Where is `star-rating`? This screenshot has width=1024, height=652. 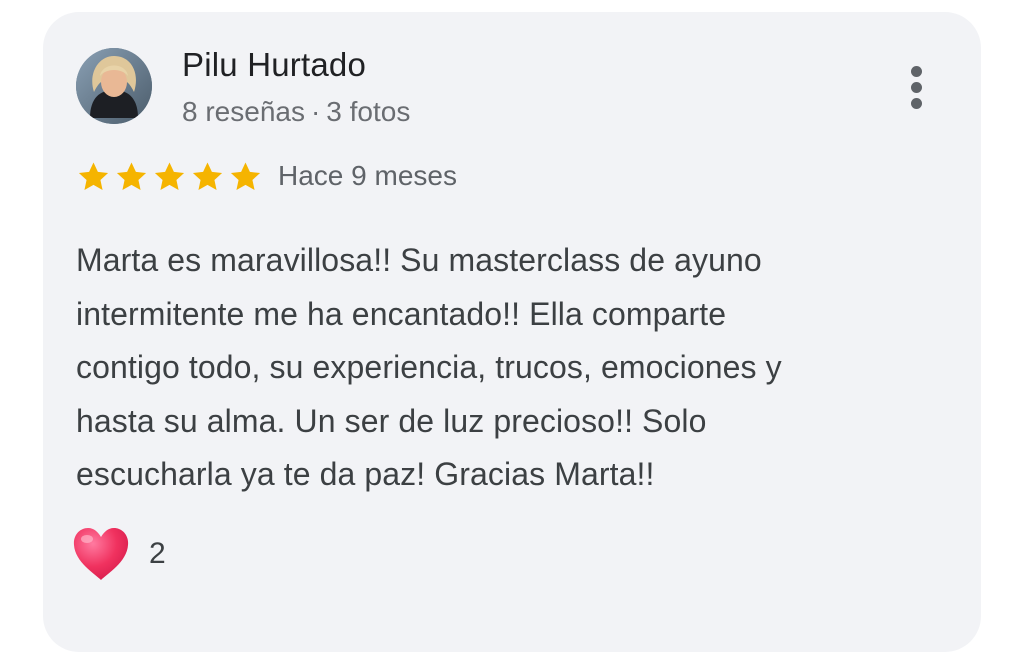 star-rating is located at coordinates (169, 177).